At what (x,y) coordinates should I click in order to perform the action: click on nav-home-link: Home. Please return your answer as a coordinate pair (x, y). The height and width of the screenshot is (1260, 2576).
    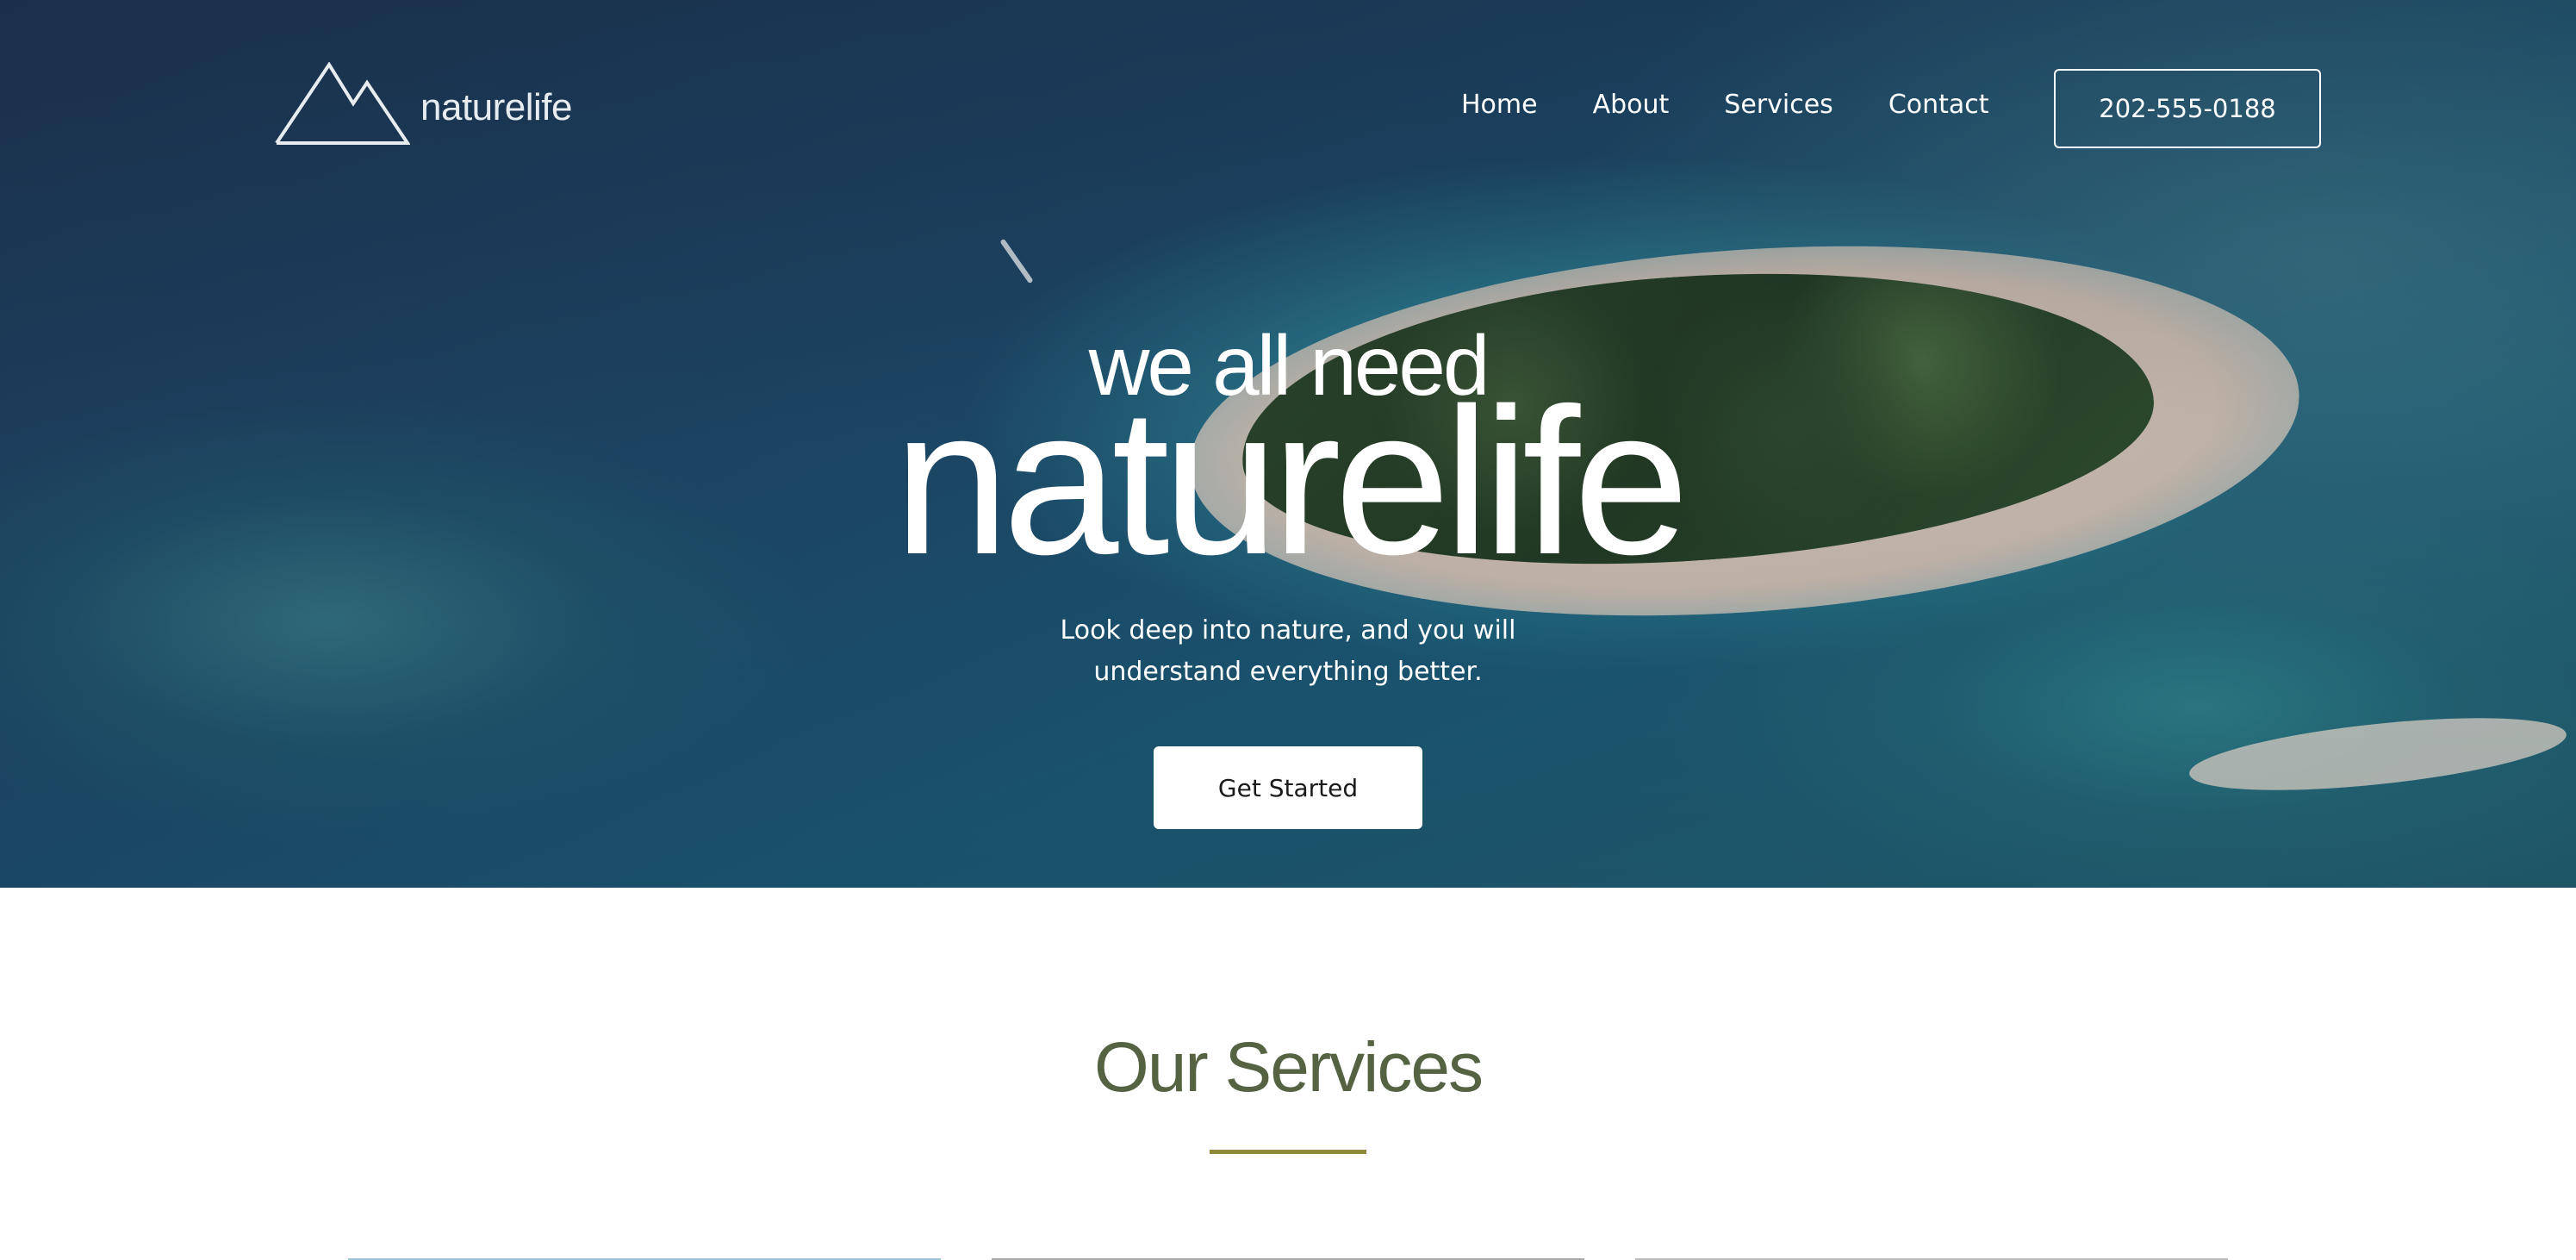
    Looking at the image, I should click on (1500, 105).